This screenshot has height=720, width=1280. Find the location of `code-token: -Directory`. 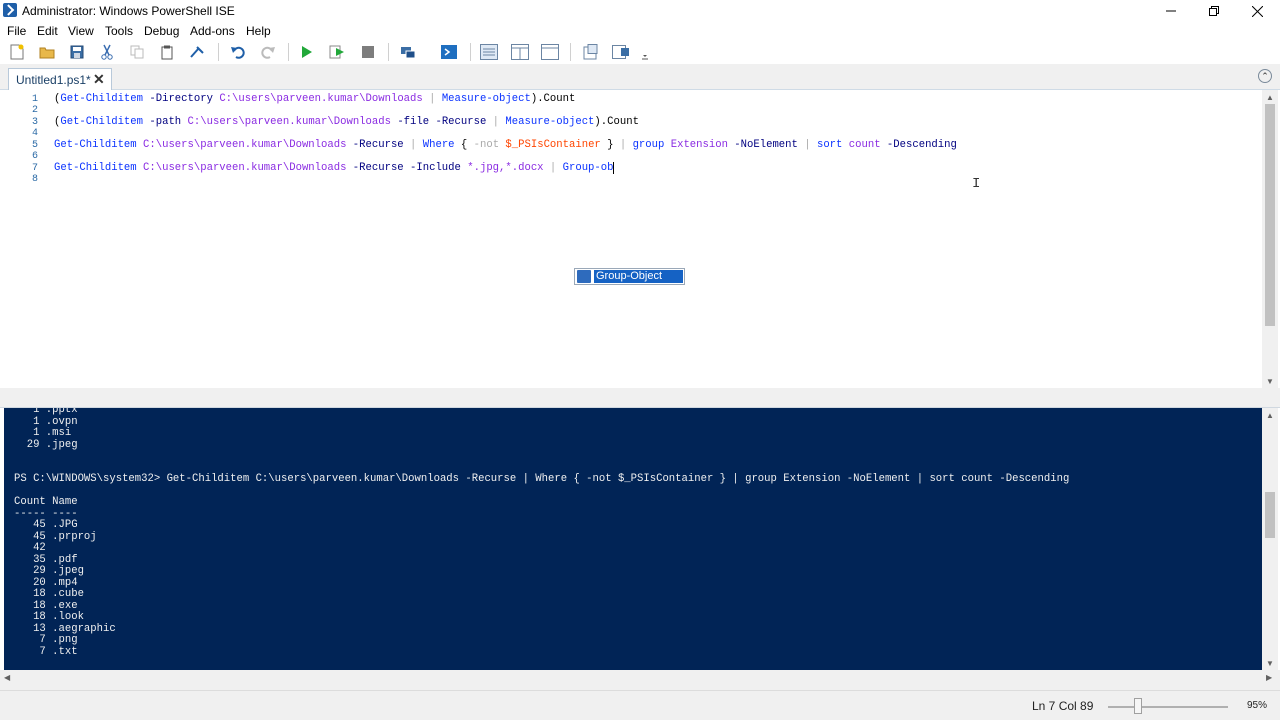

code-token: -Directory is located at coordinates (181, 99).